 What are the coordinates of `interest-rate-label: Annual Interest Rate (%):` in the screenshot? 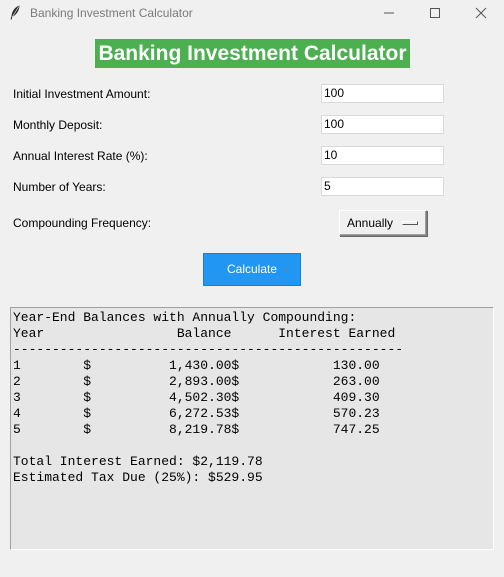 It's located at (80, 156).